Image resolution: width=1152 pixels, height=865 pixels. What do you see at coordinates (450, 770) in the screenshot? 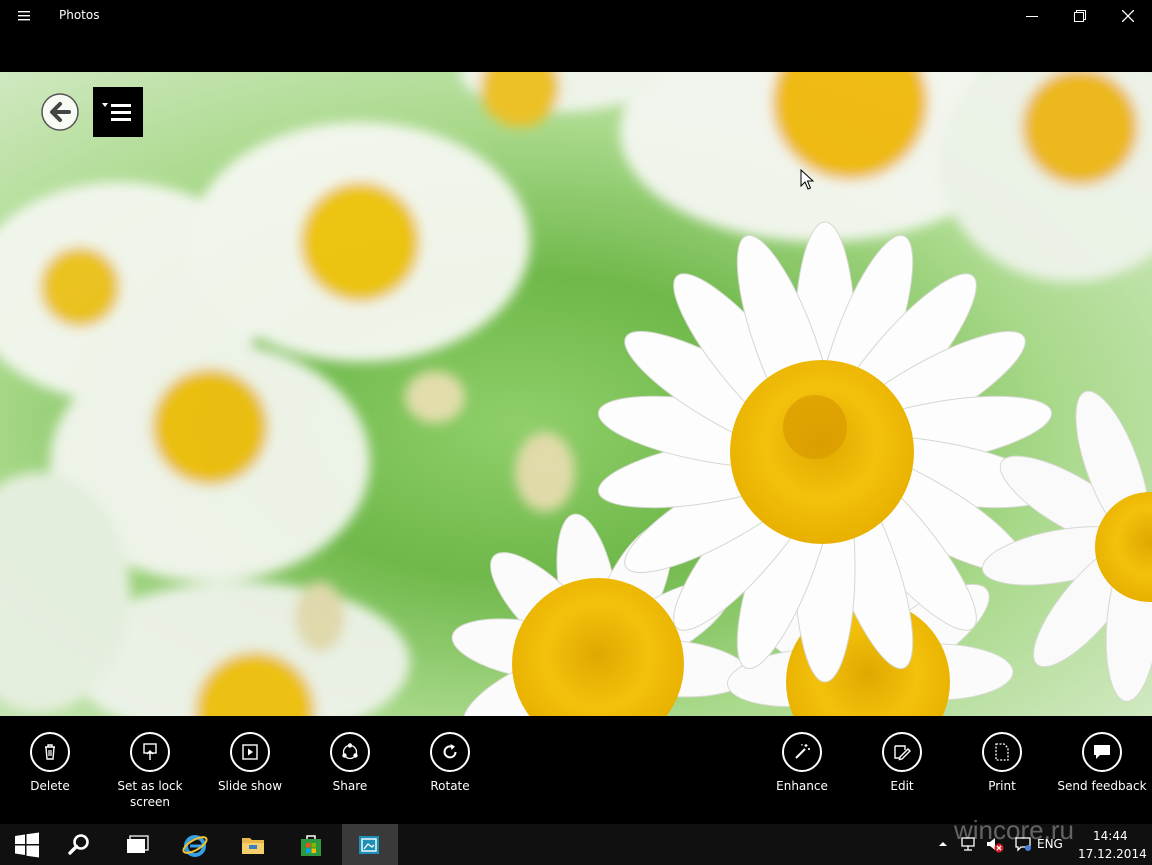
I see `rotate-button: Rotate` at bounding box center [450, 770].